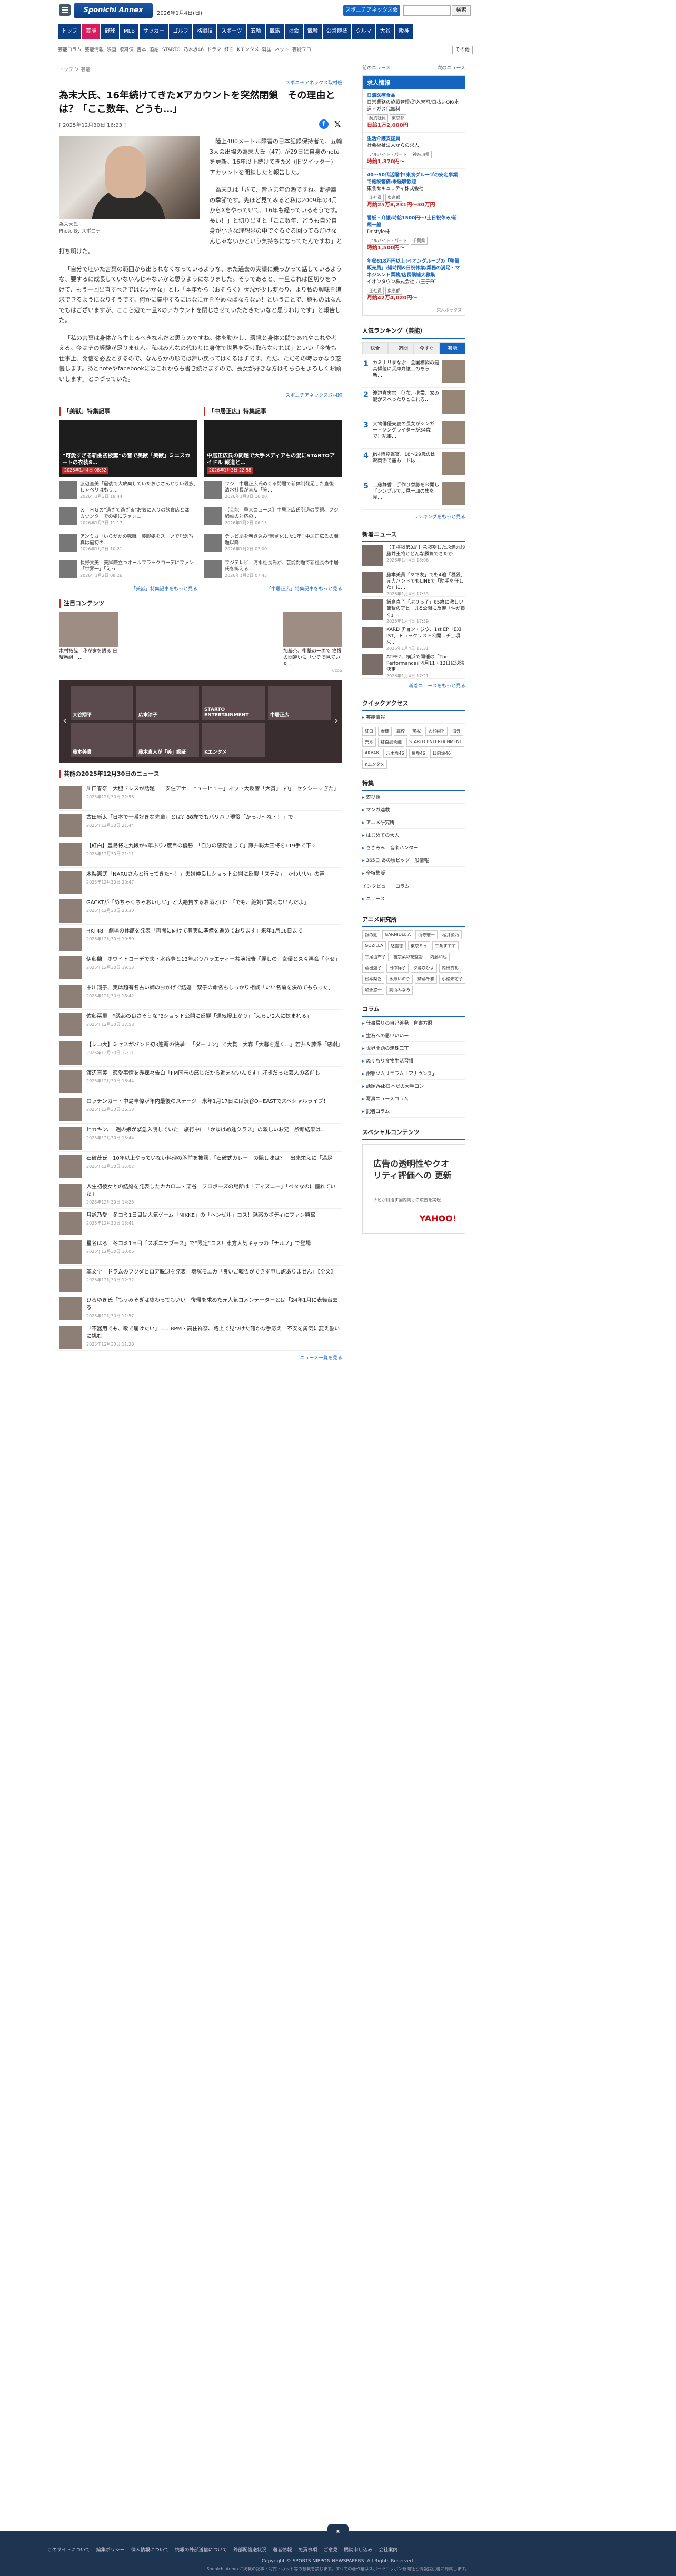  What do you see at coordinates (399, 990) in the screenshot?
I see `anime-tag: 高山みなみ` at bounding box center [399, 990].